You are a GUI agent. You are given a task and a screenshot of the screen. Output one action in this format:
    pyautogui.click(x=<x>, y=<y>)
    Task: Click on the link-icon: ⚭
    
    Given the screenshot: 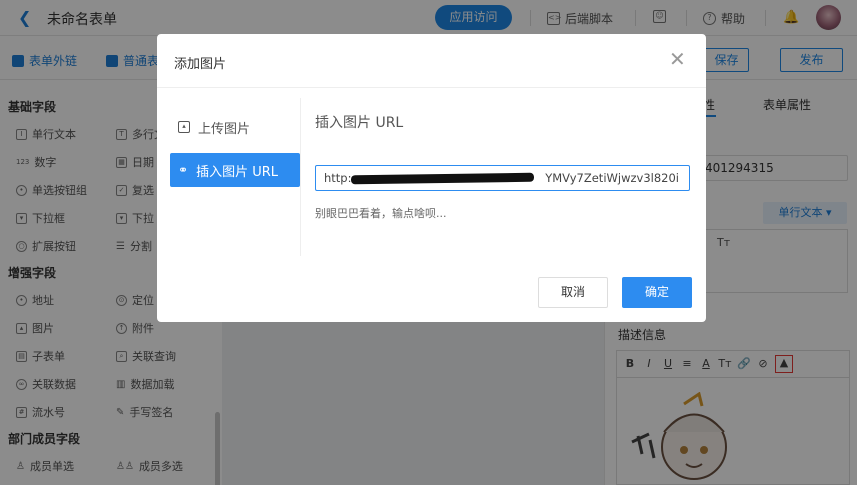 What is the action you would take?
    pyautogui.click(x=183, y=170)
    